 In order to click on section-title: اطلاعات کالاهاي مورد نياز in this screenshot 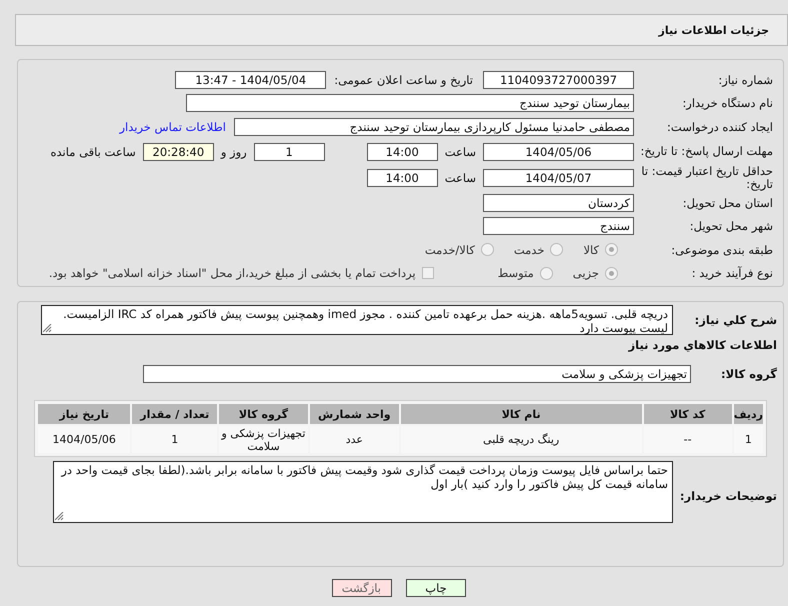, I will do `click(702, 345)`.